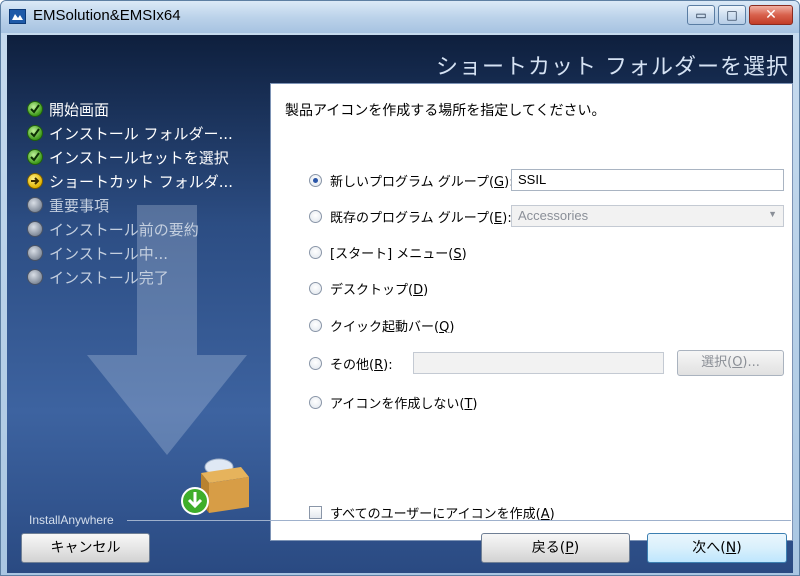  What do you see at coordinates (612, 67) in the screenshot?
I see `page-title: ショートカット フォルダーを選択` at bounding box center [612, 67].